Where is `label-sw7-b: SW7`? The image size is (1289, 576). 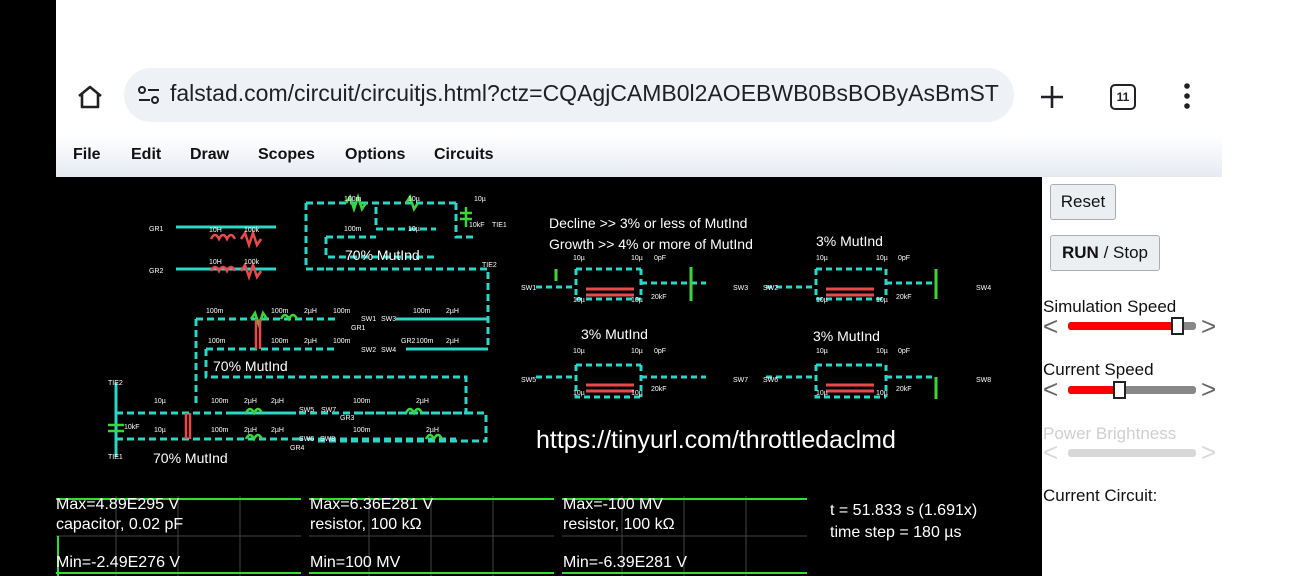 label-sw7-b: SW7 is located at coordinates (740, 380).